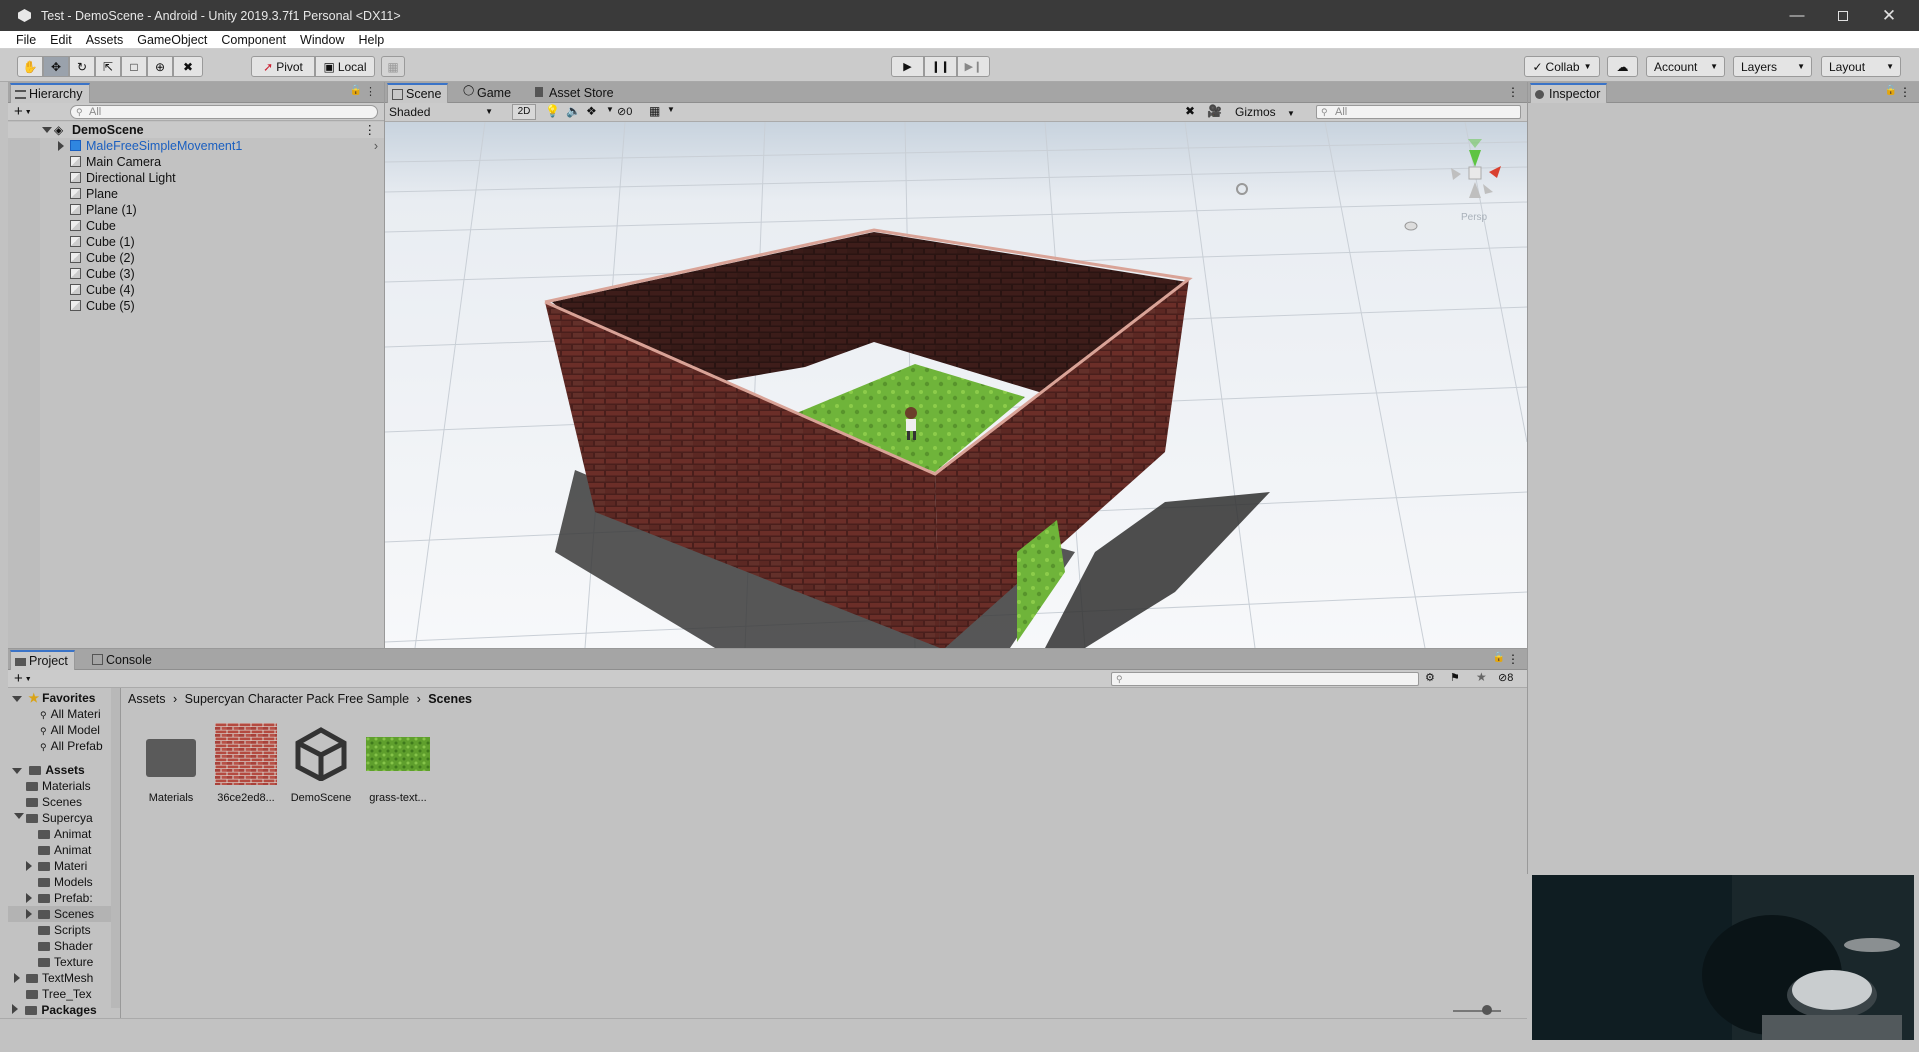  I want to click on persp-label: Persp, so click(1474, 217).